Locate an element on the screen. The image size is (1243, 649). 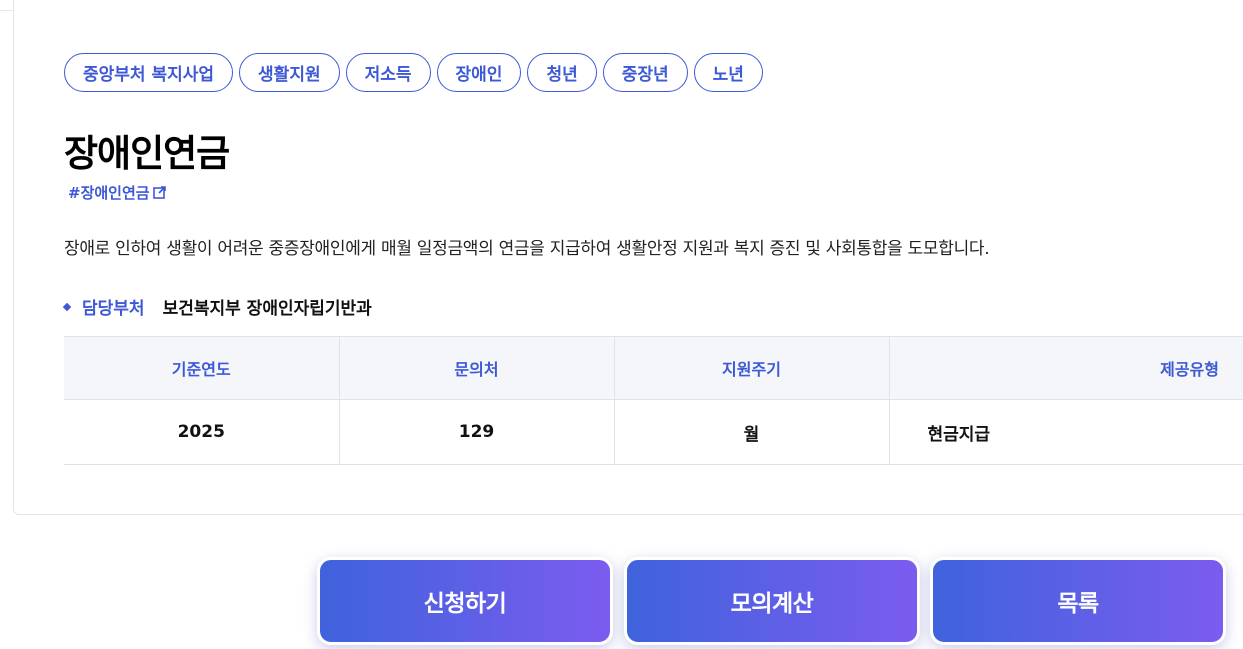
category-tags: 중앙부처 복지사업 생활지원 저소득 장애인 청년 중장년 노년 is located at coordinates (413, 72).